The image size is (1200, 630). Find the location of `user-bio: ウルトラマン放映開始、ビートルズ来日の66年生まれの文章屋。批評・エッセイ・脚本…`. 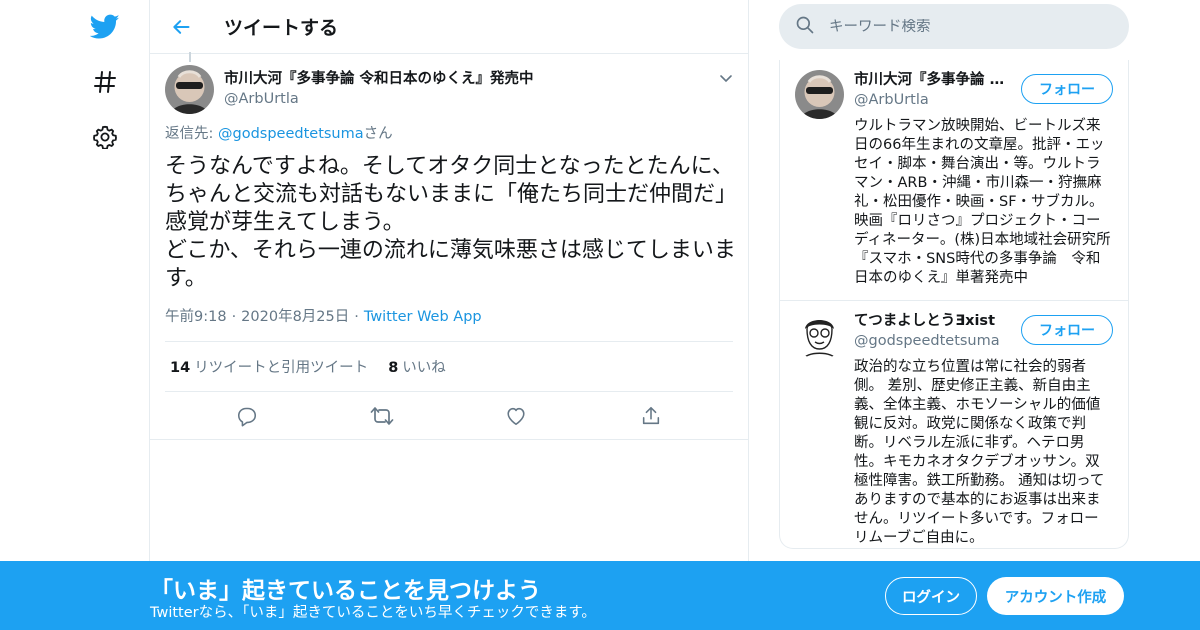

user-bio: ウルトラマン放映開始、ビートルズ来日の66年生まれの文章屋。批評・エッセイ・脚本… is located at coordinates (982, 202).